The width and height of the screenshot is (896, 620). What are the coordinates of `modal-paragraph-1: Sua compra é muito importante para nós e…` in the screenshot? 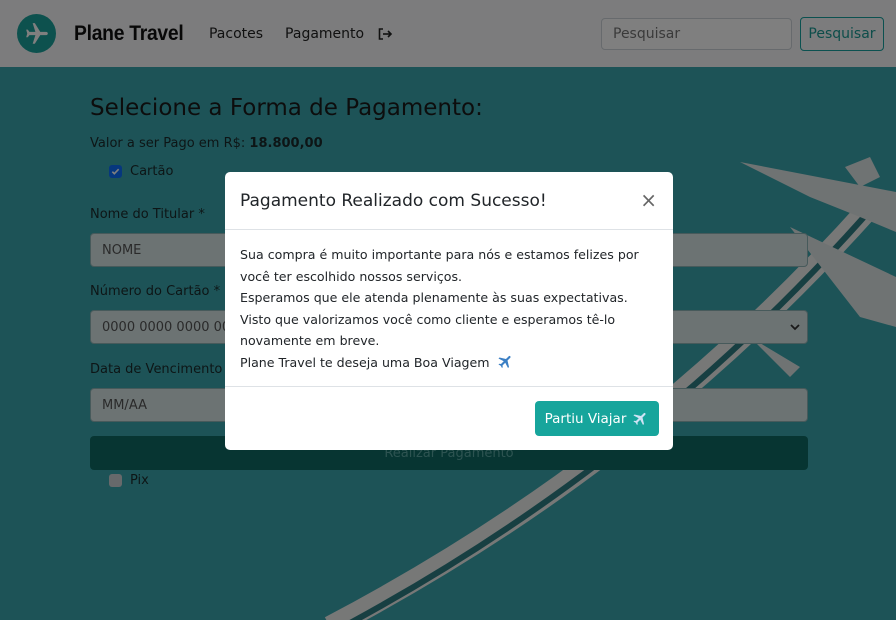 It's located at (439, 265).